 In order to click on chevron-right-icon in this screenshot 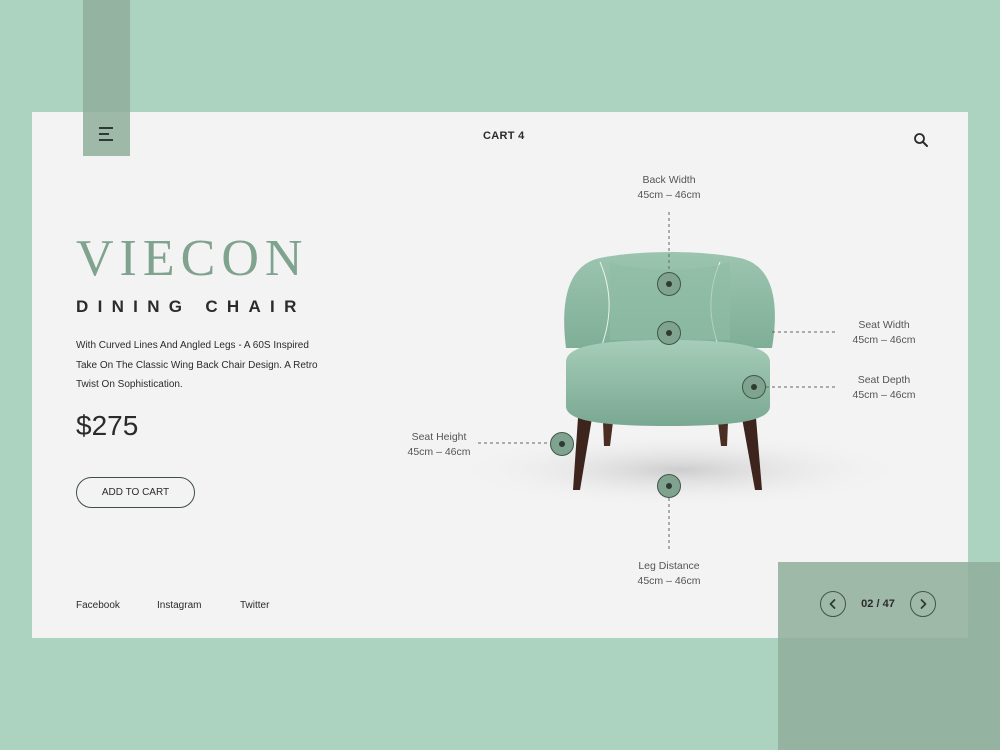, I will do `click(923, 604)`.